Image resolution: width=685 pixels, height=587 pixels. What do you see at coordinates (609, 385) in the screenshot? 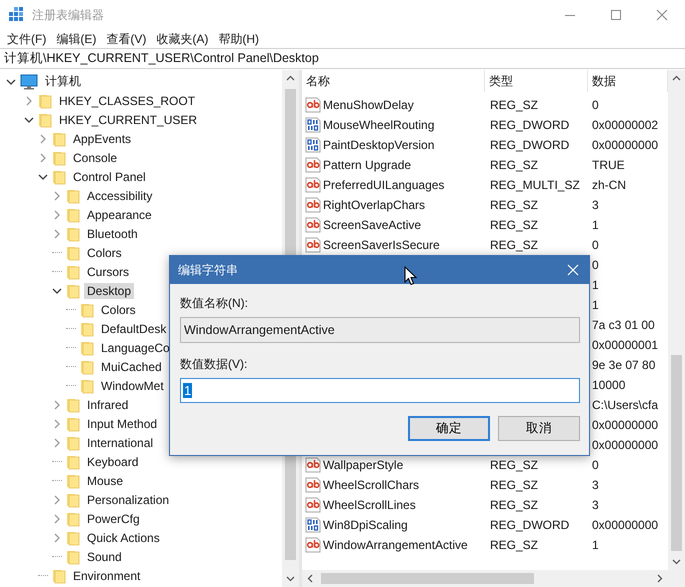
I see `value-data: 10000` at bounding box center [609, 385].